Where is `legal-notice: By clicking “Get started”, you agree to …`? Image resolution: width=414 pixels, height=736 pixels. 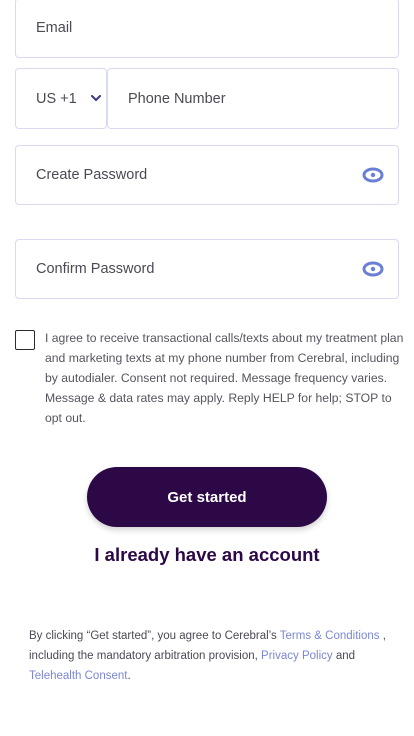 legal-notice: By clicking “Get started”, you agree to … is located at coordinates (209, 656).